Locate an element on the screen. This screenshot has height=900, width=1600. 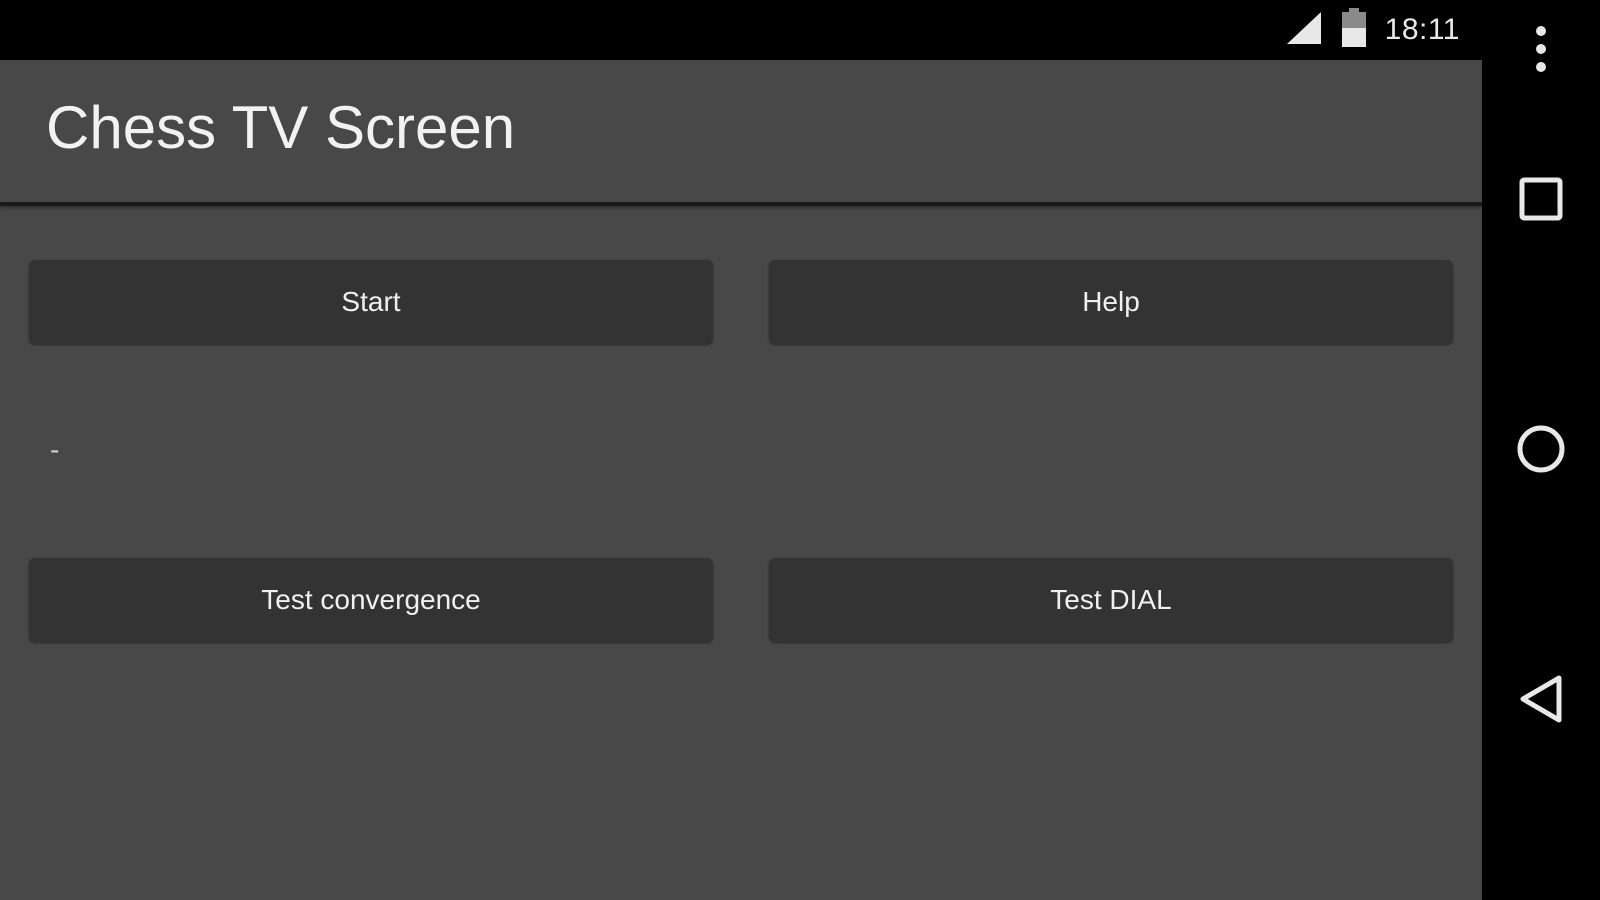
recents-icon is located at coordinates (1541, 201).